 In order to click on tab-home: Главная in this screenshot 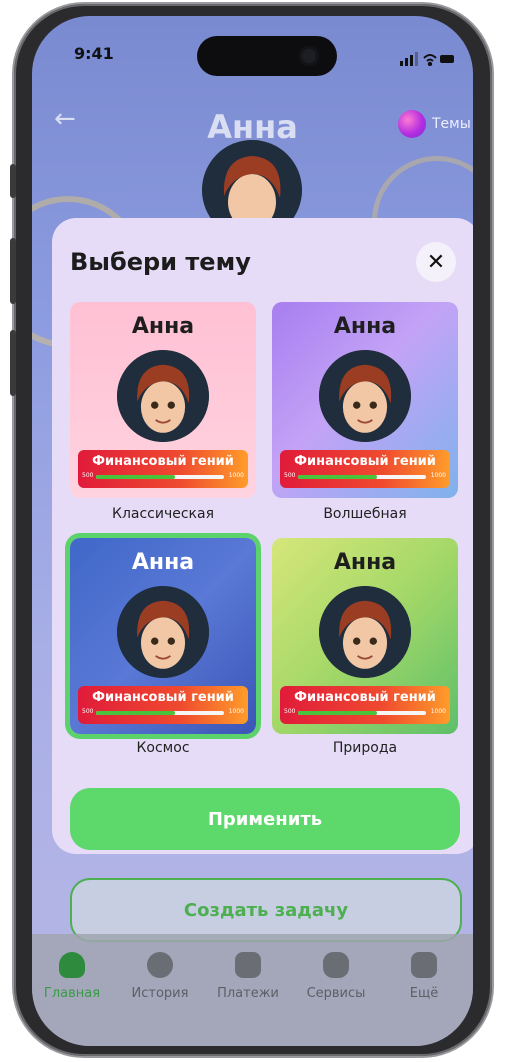, I will do `click(72, 976)`.